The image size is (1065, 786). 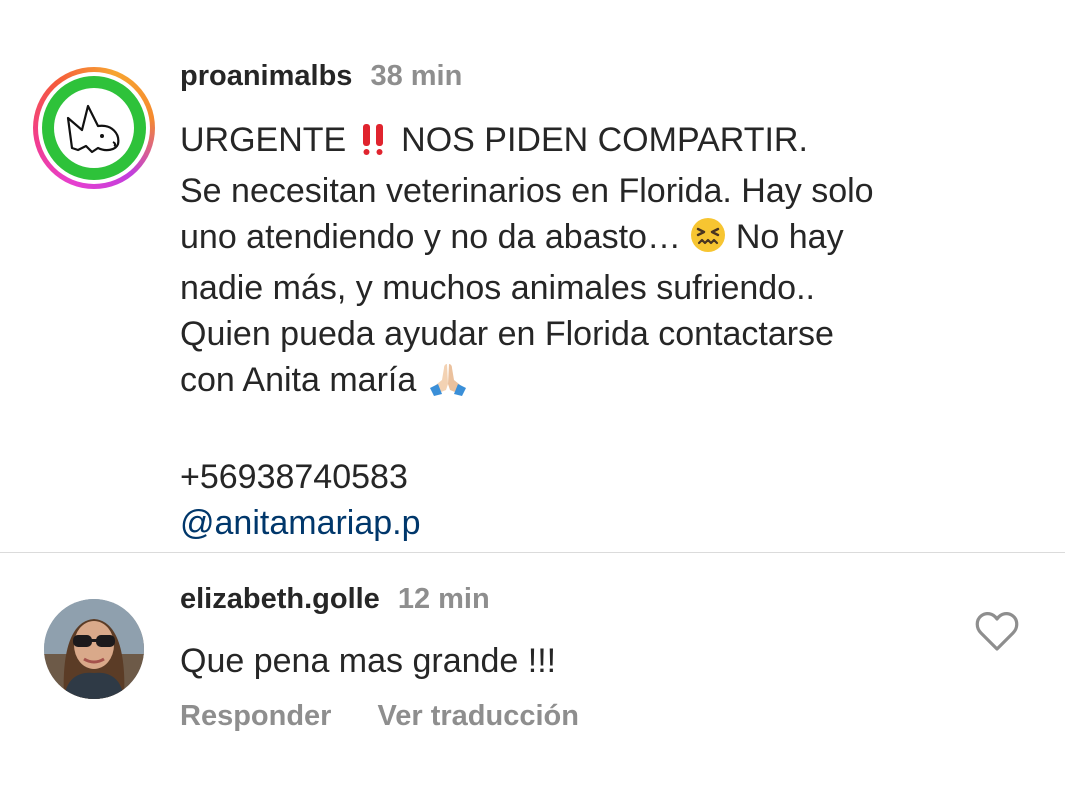 I want to click on caption-line: URGENTE, so click(x=263, y=140).